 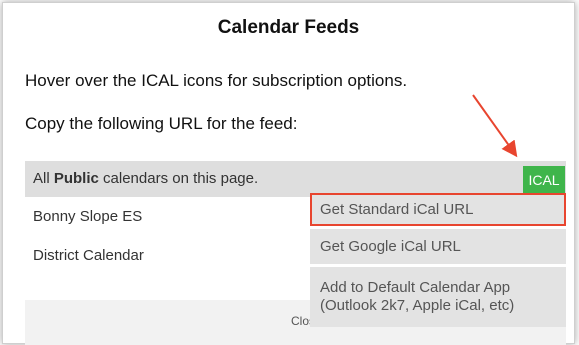 What do you see at coordinates (88, 216) in the screenshot?
I see `feed-row-label: Bonny Slope ES` at bounding box center [88, 216].